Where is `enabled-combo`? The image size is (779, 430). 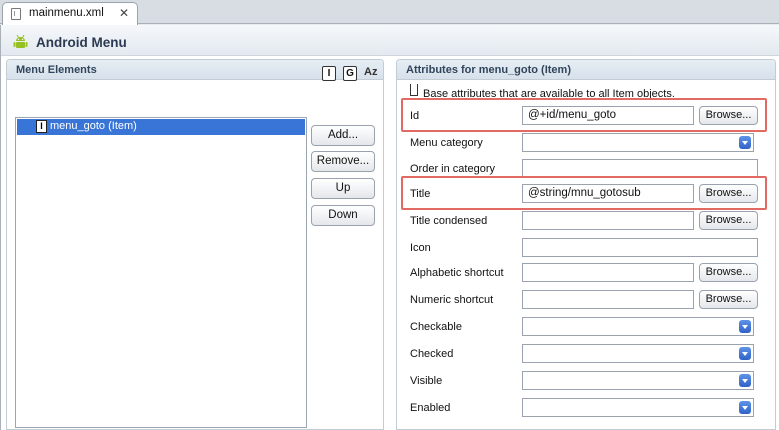 enabled-combo is located at coordinates (638, 407).